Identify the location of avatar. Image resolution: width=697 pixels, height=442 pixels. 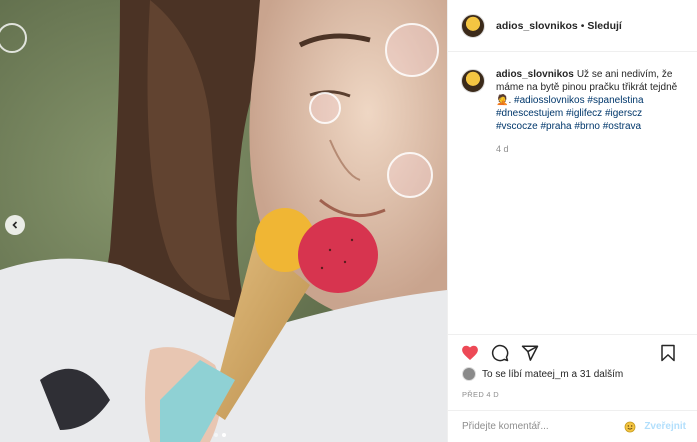
(473, 25).